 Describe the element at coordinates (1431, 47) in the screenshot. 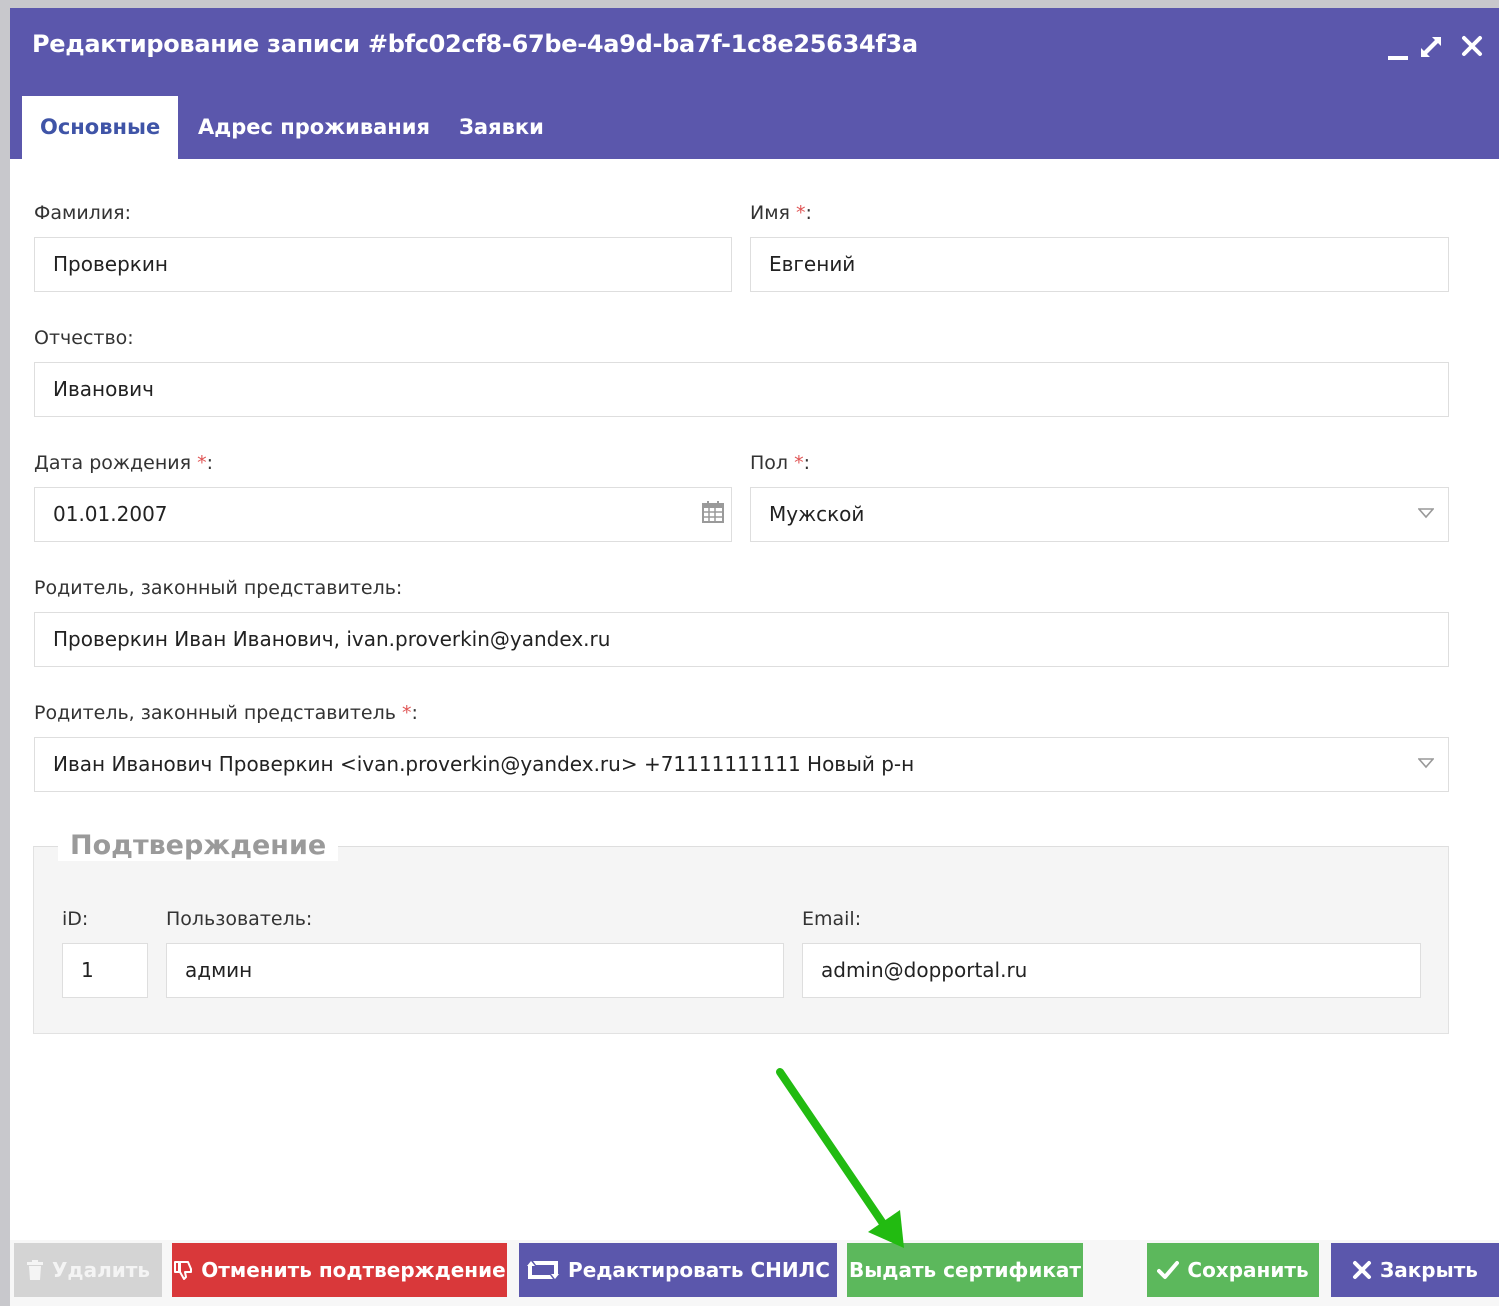

I see `maximize-icon` at that location.